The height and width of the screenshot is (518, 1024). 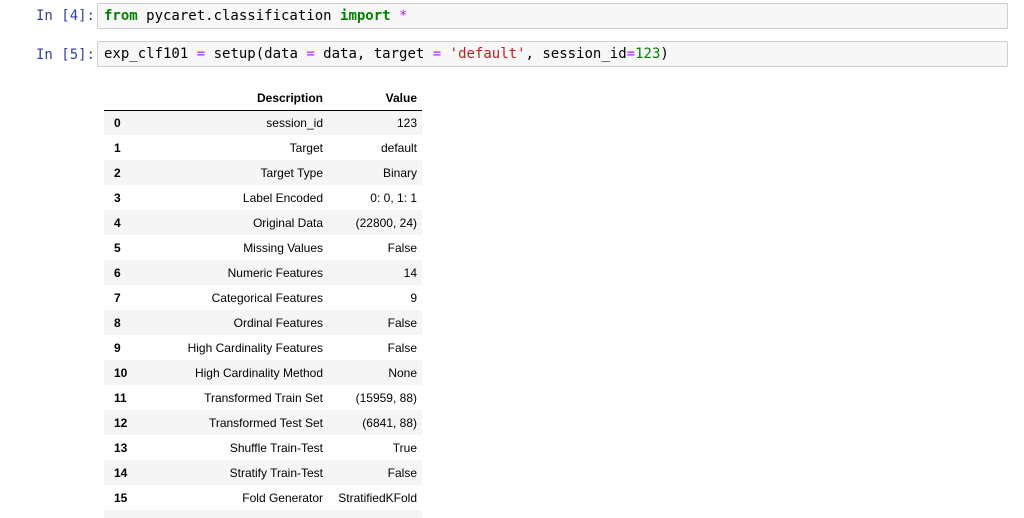 What do you see at coordinates (404, 447) in the screenshot?
I see `row-value: True` at bounding box center [404, 447].